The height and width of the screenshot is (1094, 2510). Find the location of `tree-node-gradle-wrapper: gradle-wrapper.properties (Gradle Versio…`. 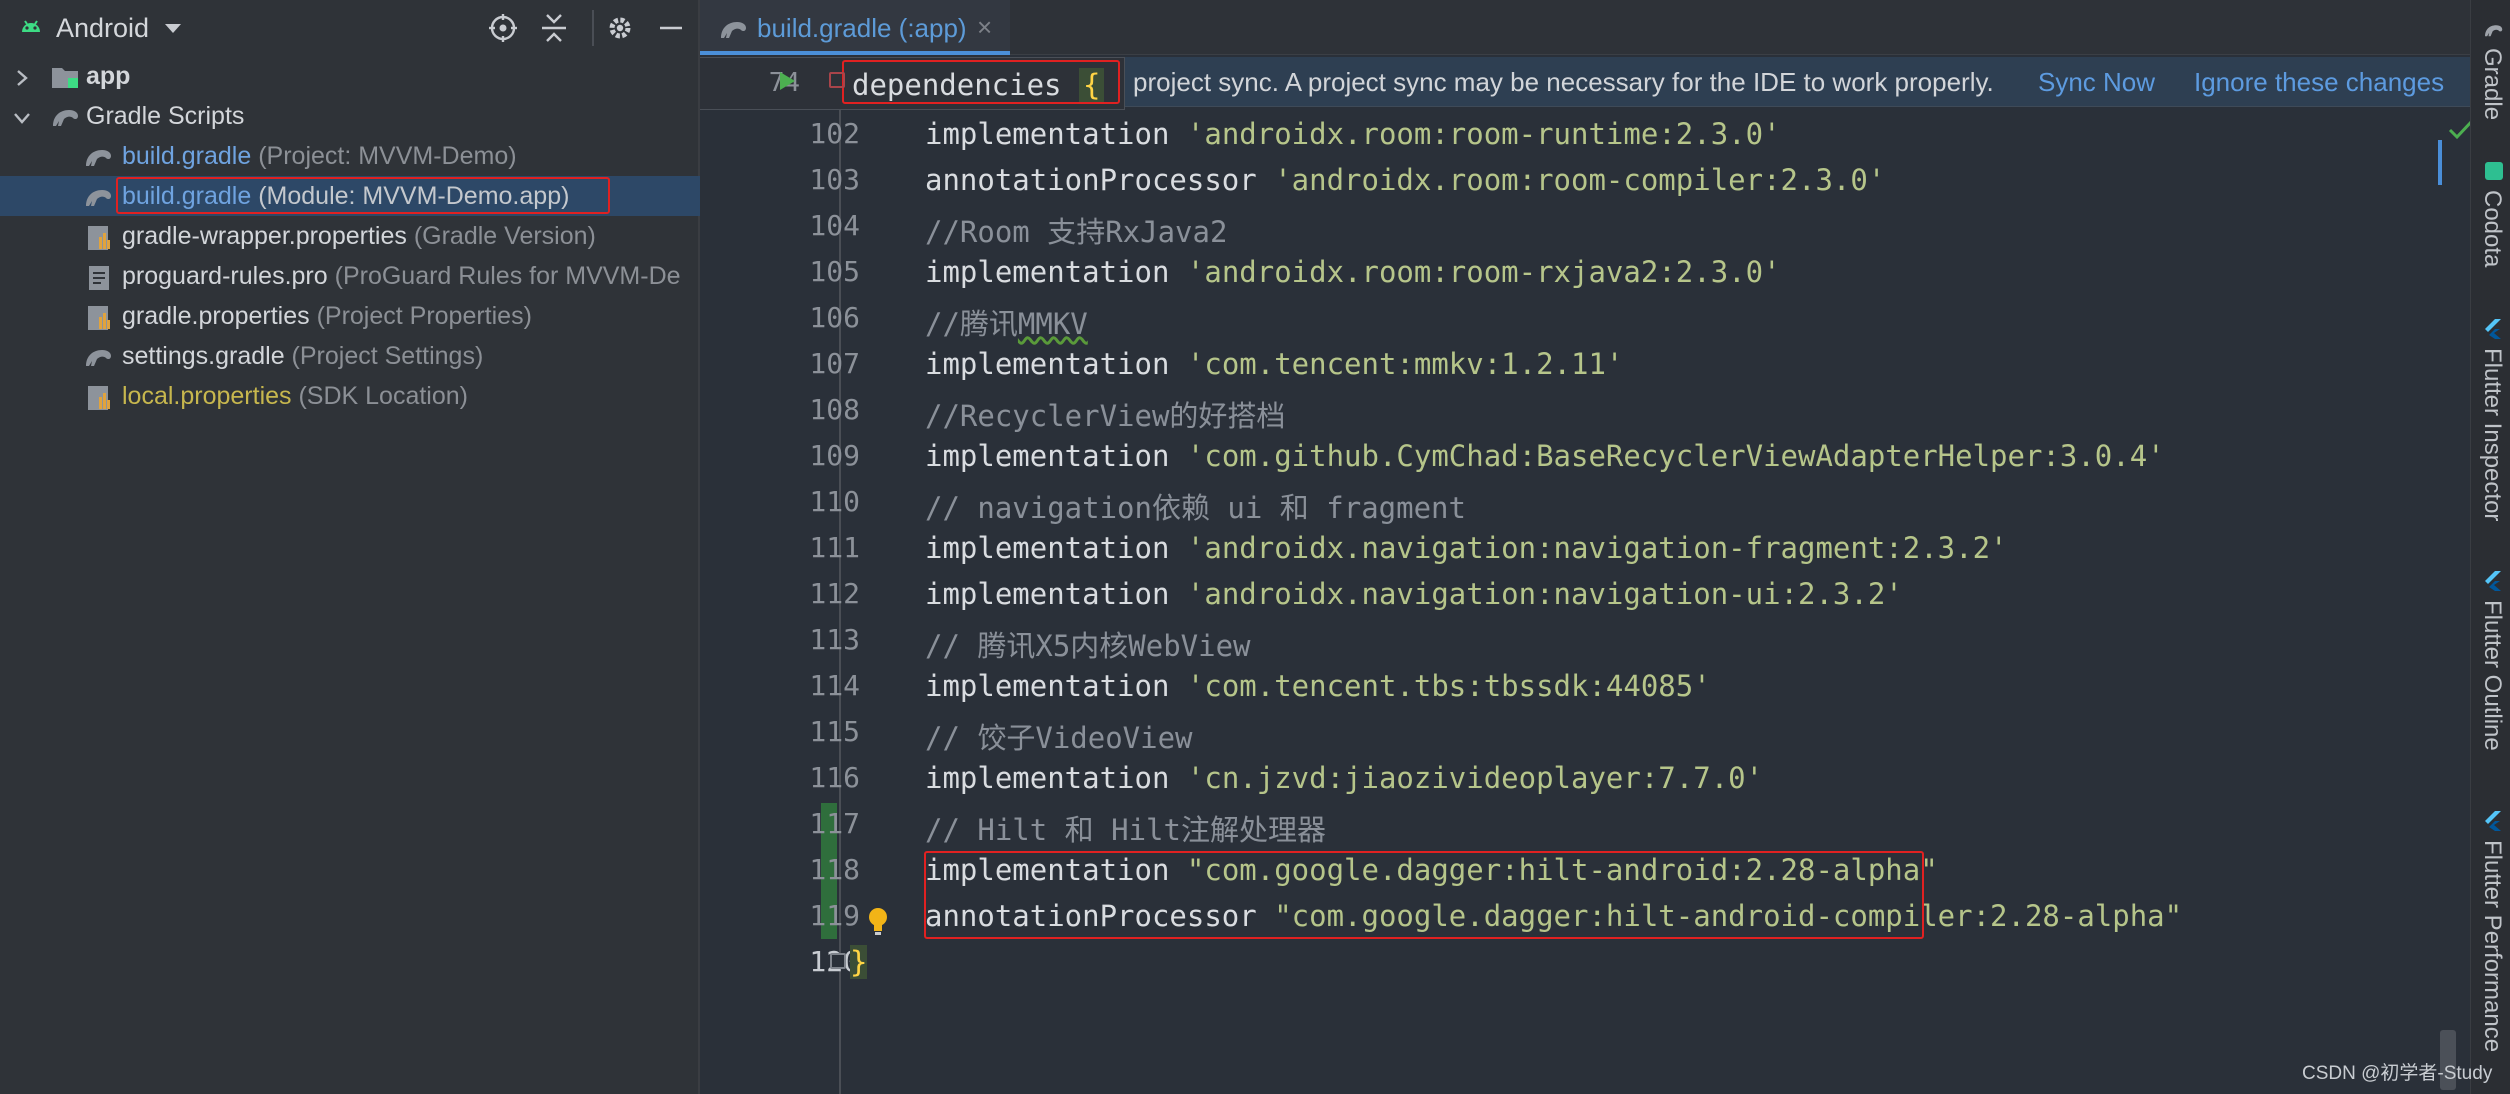

tree-node-gradle-wrapper: gradle-wrapper.properties (Gradle Versio… is located at coordinates (350, 236).